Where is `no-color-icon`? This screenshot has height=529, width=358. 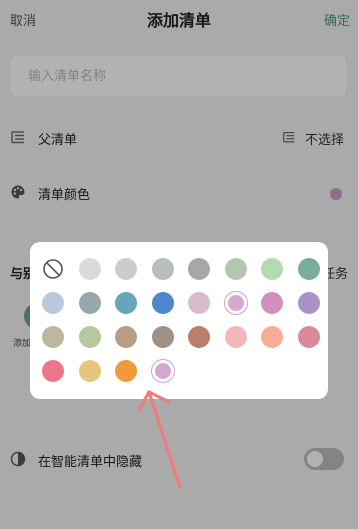 no-color-icon is located at coordinates (53, 269).